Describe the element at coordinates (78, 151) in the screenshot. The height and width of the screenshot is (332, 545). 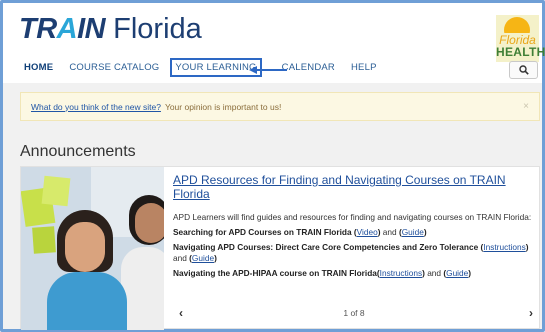
I see `announcements-heading: Announcements` at that location.